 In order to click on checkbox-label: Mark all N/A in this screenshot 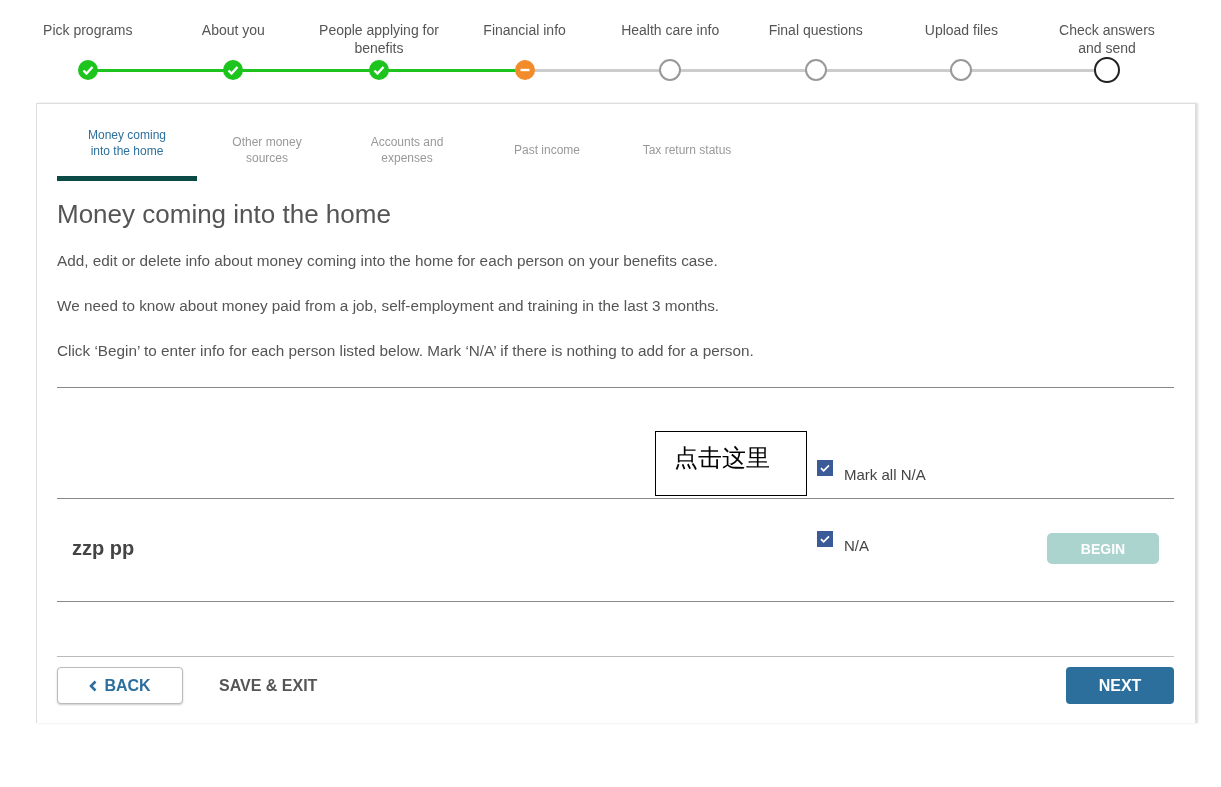, I will do `click(885, 474)`.